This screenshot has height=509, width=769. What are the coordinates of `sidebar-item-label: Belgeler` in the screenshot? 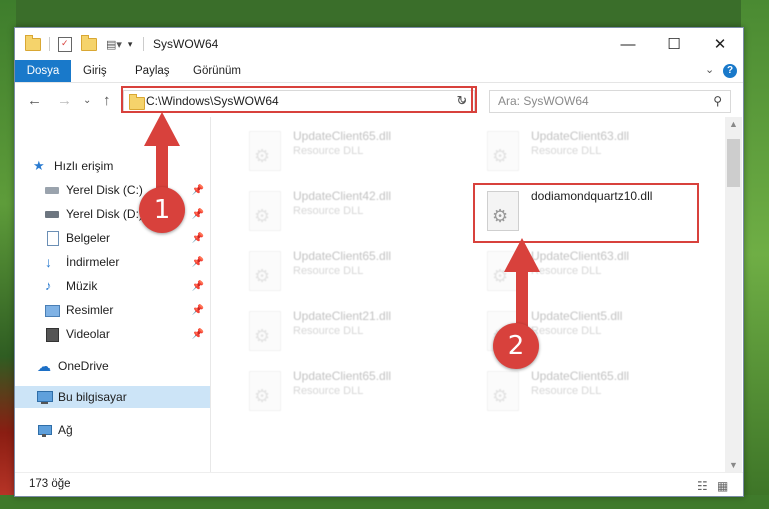 It's located at (88, 238).